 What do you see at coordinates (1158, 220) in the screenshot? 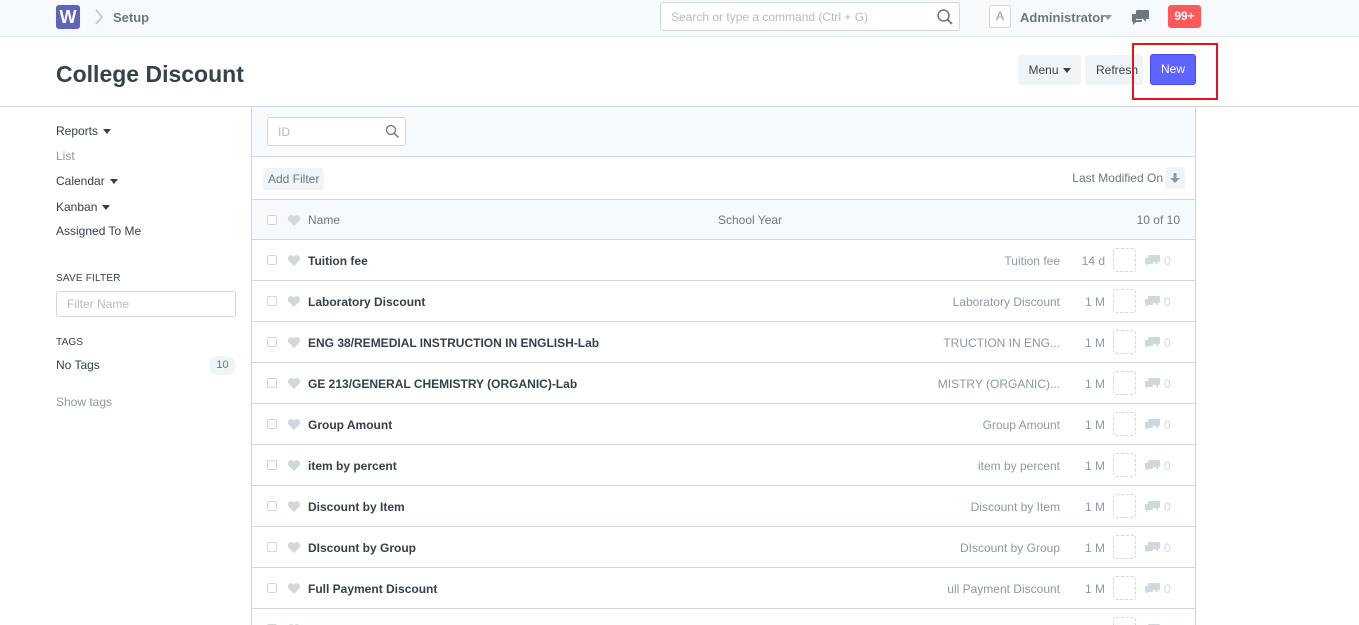
I see `list-count: 10 of 10` at bounding box center [1158, 220].